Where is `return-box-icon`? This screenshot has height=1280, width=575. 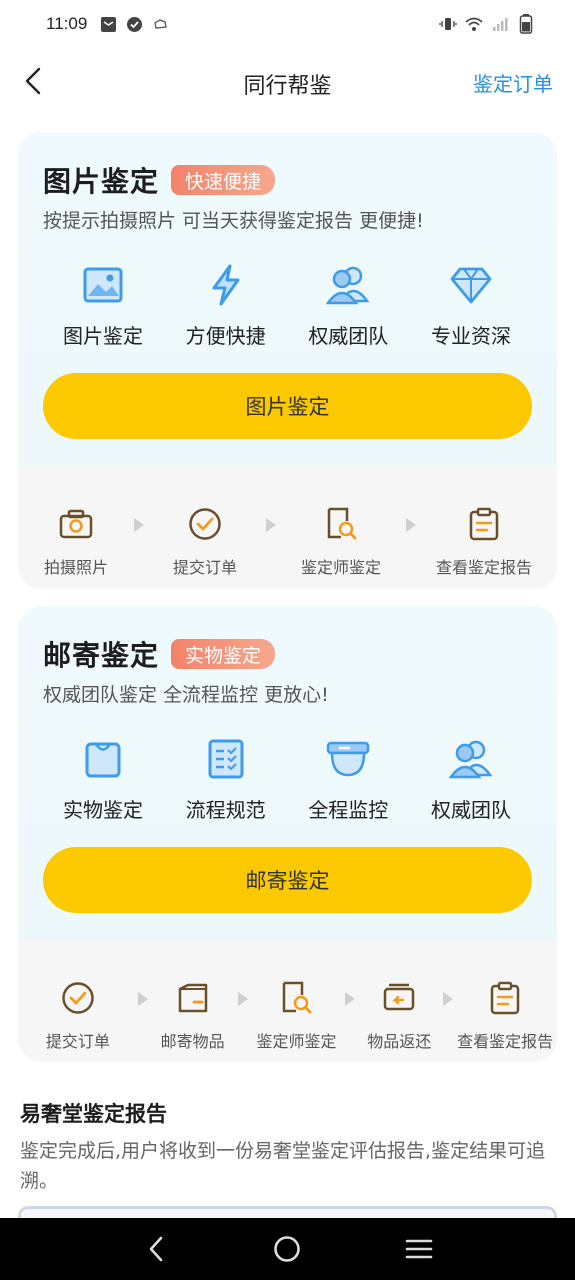 return-box-icon is located at coordinates (399, 998).